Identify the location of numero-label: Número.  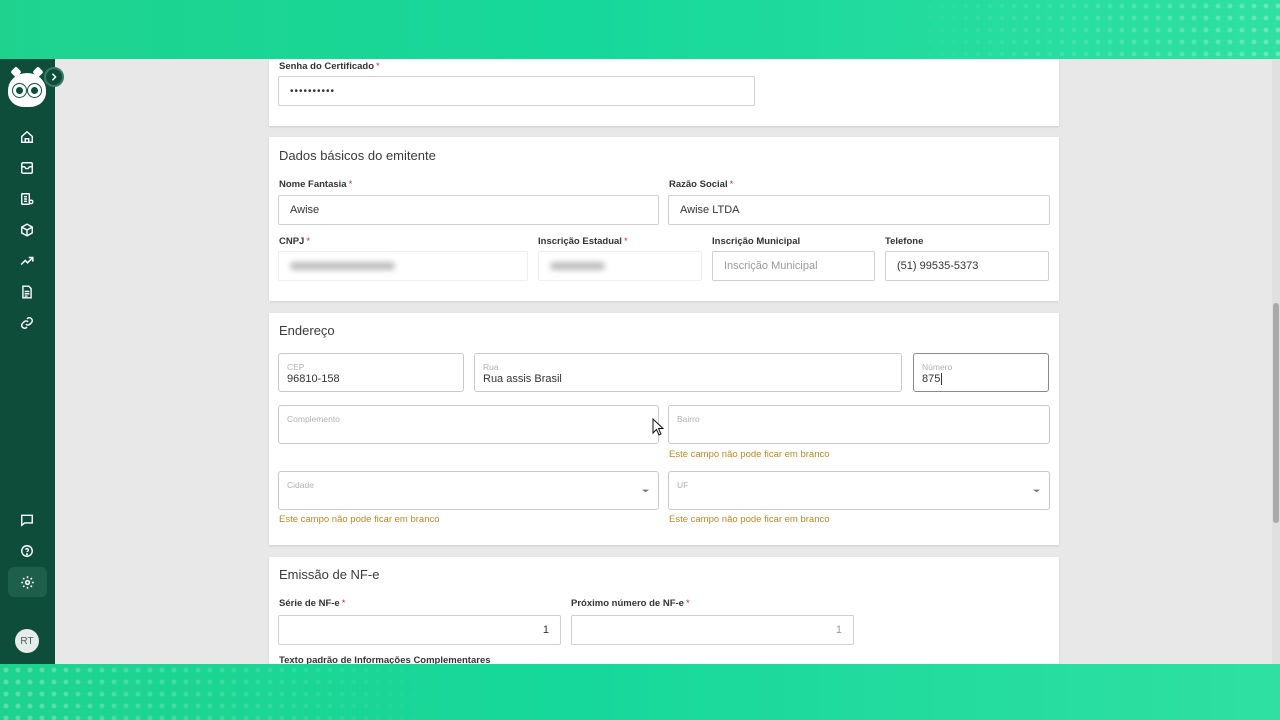
(937, 367).